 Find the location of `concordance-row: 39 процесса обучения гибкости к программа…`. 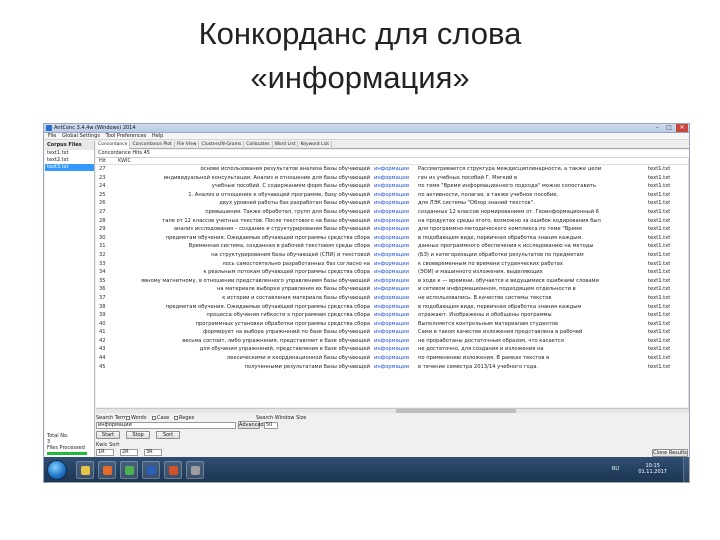

concordance-row: 39 процесса обучения гибкости к программа… is located at coordinates (392, 315).